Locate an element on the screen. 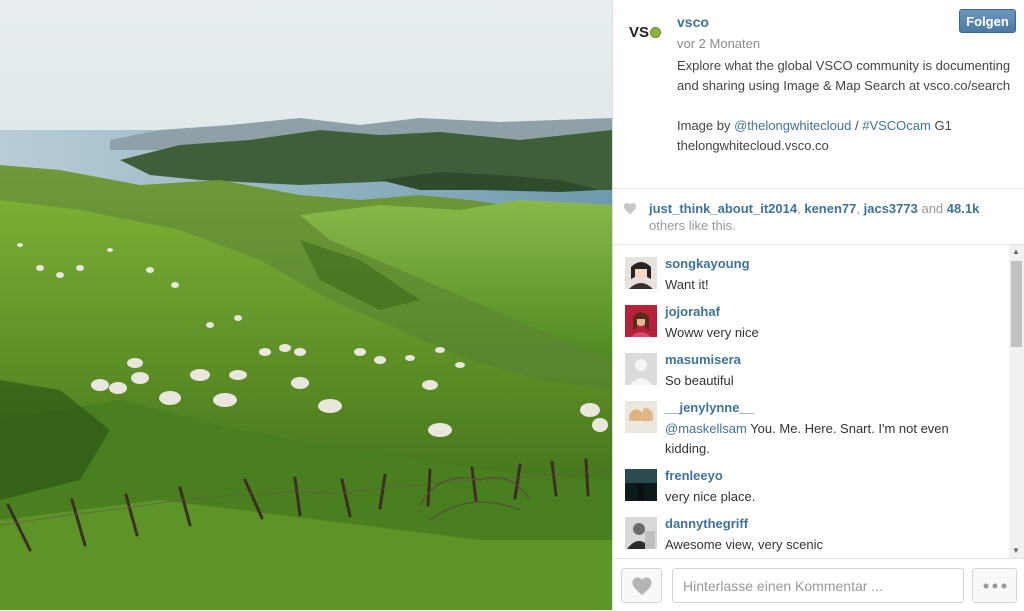 The width and height of the screenshot is (1024, 611). comment-bar is located at coordinates (818, 584).